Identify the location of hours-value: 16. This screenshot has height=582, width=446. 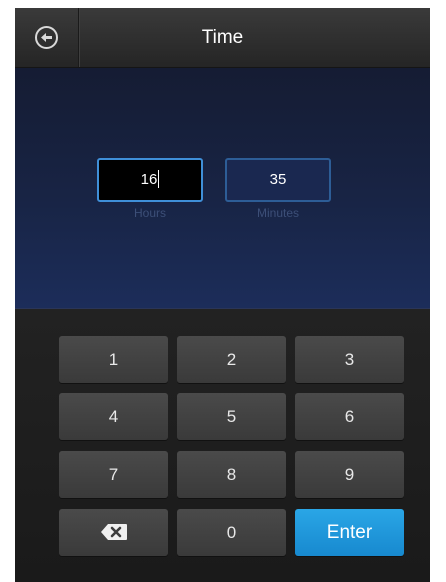
(149, 179).